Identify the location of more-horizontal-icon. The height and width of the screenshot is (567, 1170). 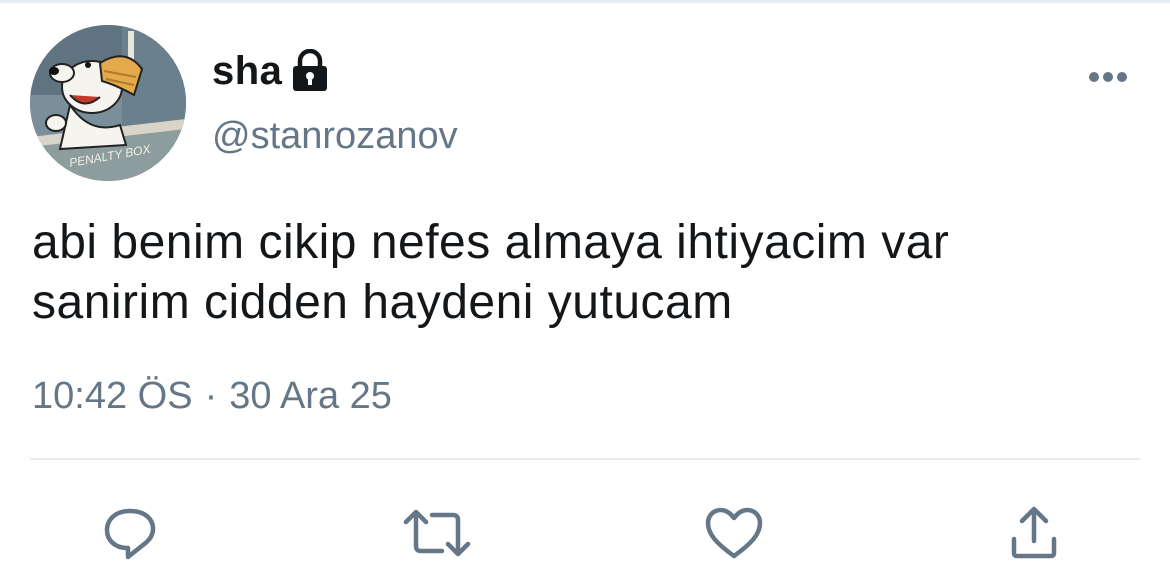
(1108, 77).